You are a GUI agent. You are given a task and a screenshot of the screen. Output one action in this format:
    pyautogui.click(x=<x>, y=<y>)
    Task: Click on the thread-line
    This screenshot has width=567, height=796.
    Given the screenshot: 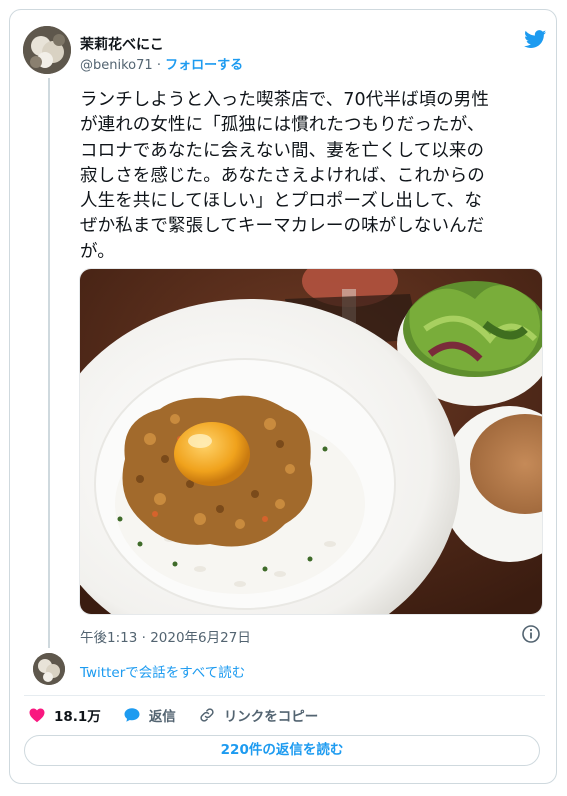 What is the action you would take?
    pyautogui.click(x=49, y=363)
    